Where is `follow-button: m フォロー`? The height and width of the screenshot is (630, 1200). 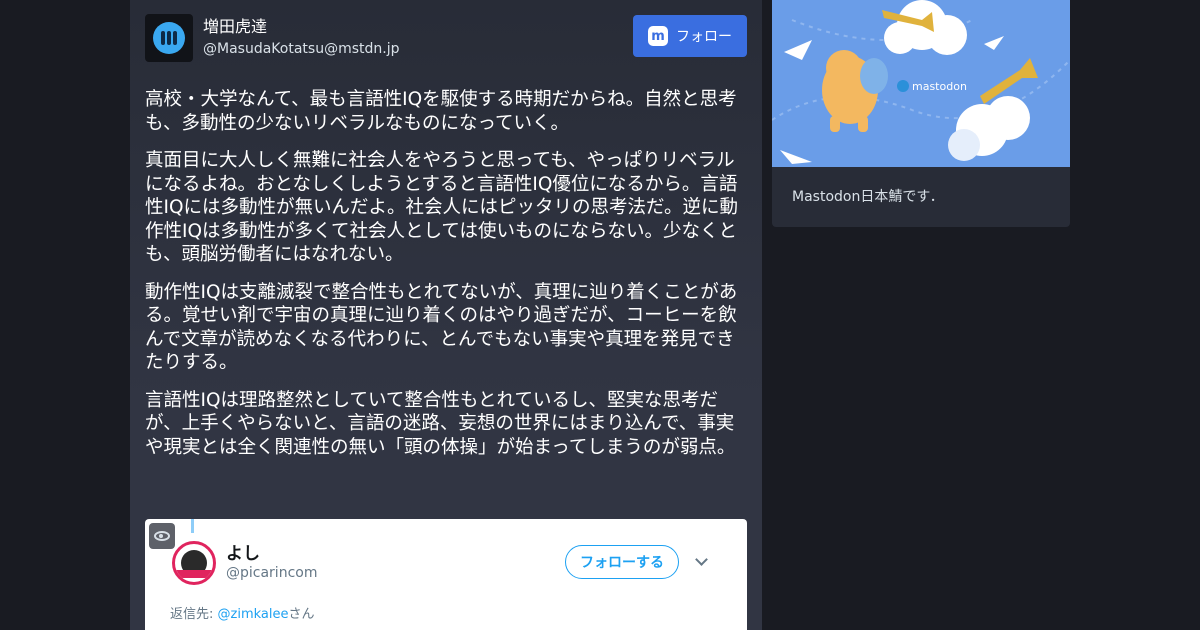 follow-button: m フォロー is located at coordinates (690, 36).